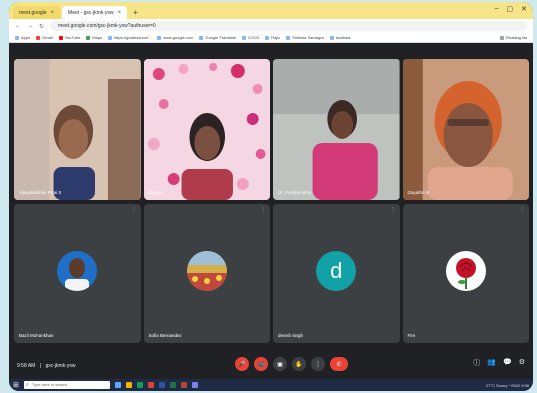 Image resolution: width=537 pixels, height=393 pixels. Describe the element at coordinates (128, 385) in the screenshot. I see `file-explorer-icon` at that location.